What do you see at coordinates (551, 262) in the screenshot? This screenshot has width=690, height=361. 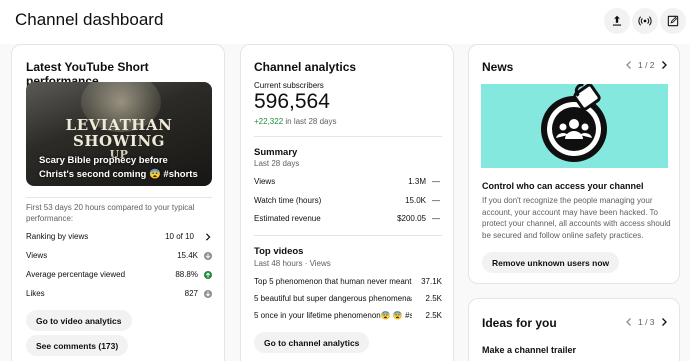 I see `remove-unknown-users-button: Remove unknown users now` at bounding box center [551, 262].